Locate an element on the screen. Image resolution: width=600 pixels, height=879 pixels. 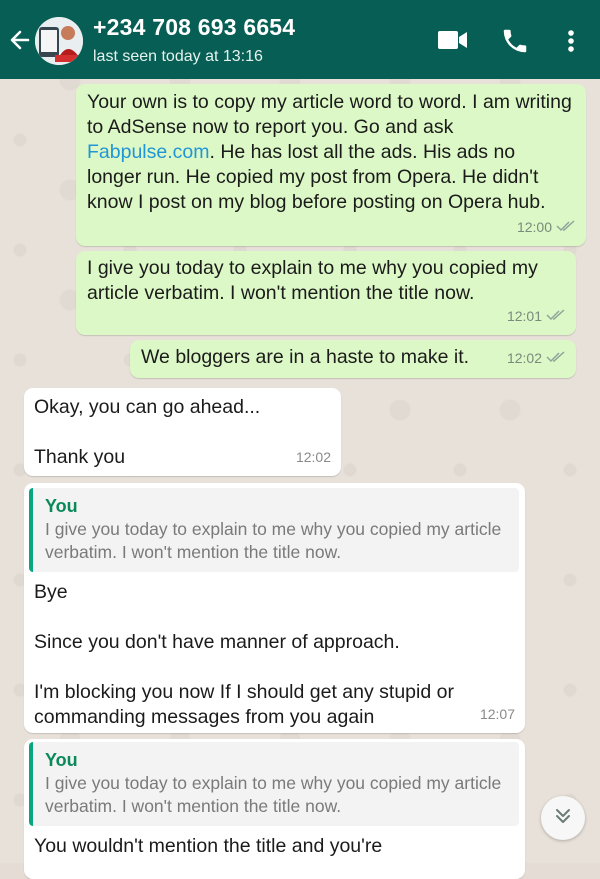
contact-avatar is located at coordinates (59, 41).